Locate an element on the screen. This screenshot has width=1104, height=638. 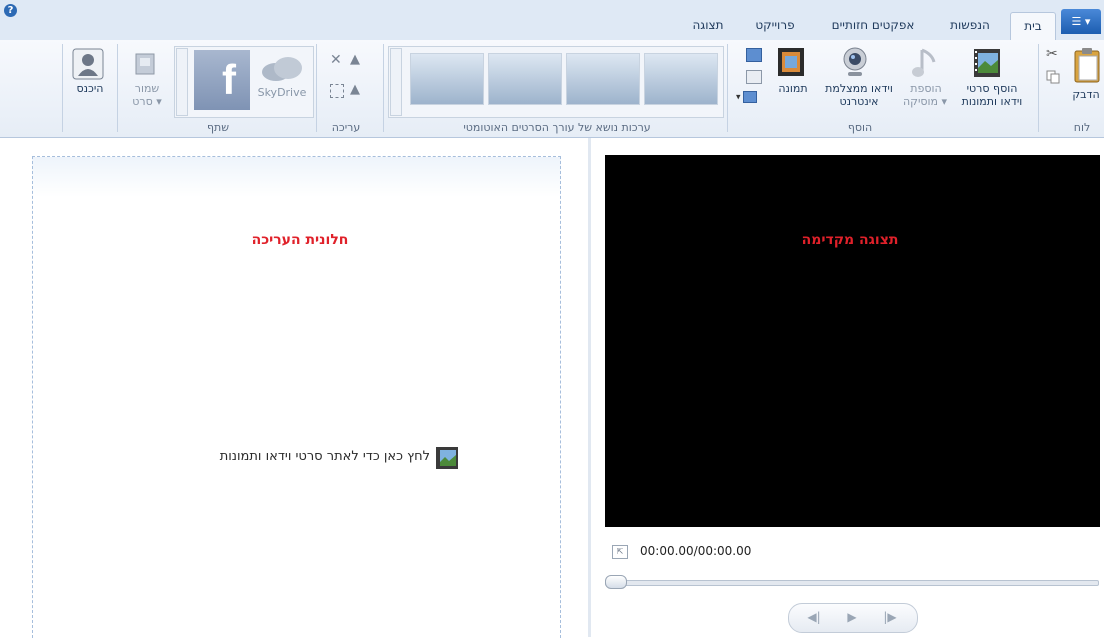
theme-contemporary is located at coordinates (681, 79).